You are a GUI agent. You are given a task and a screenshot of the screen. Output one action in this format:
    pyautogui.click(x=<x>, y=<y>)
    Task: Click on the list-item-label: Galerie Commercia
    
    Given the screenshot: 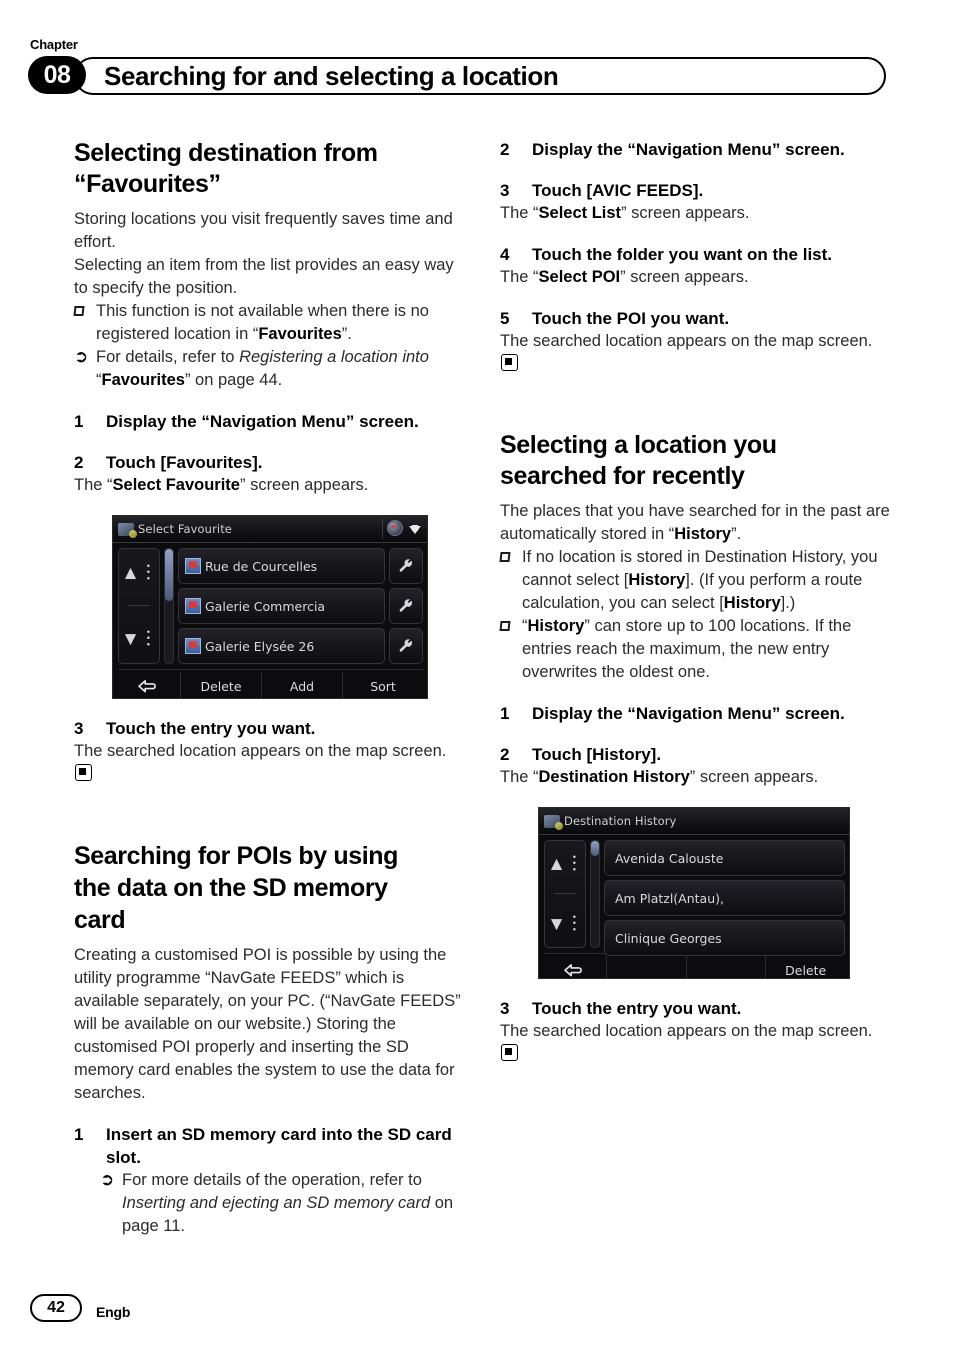 What is the action you would take?
    pyautogui.click(x=265, y=606)
    